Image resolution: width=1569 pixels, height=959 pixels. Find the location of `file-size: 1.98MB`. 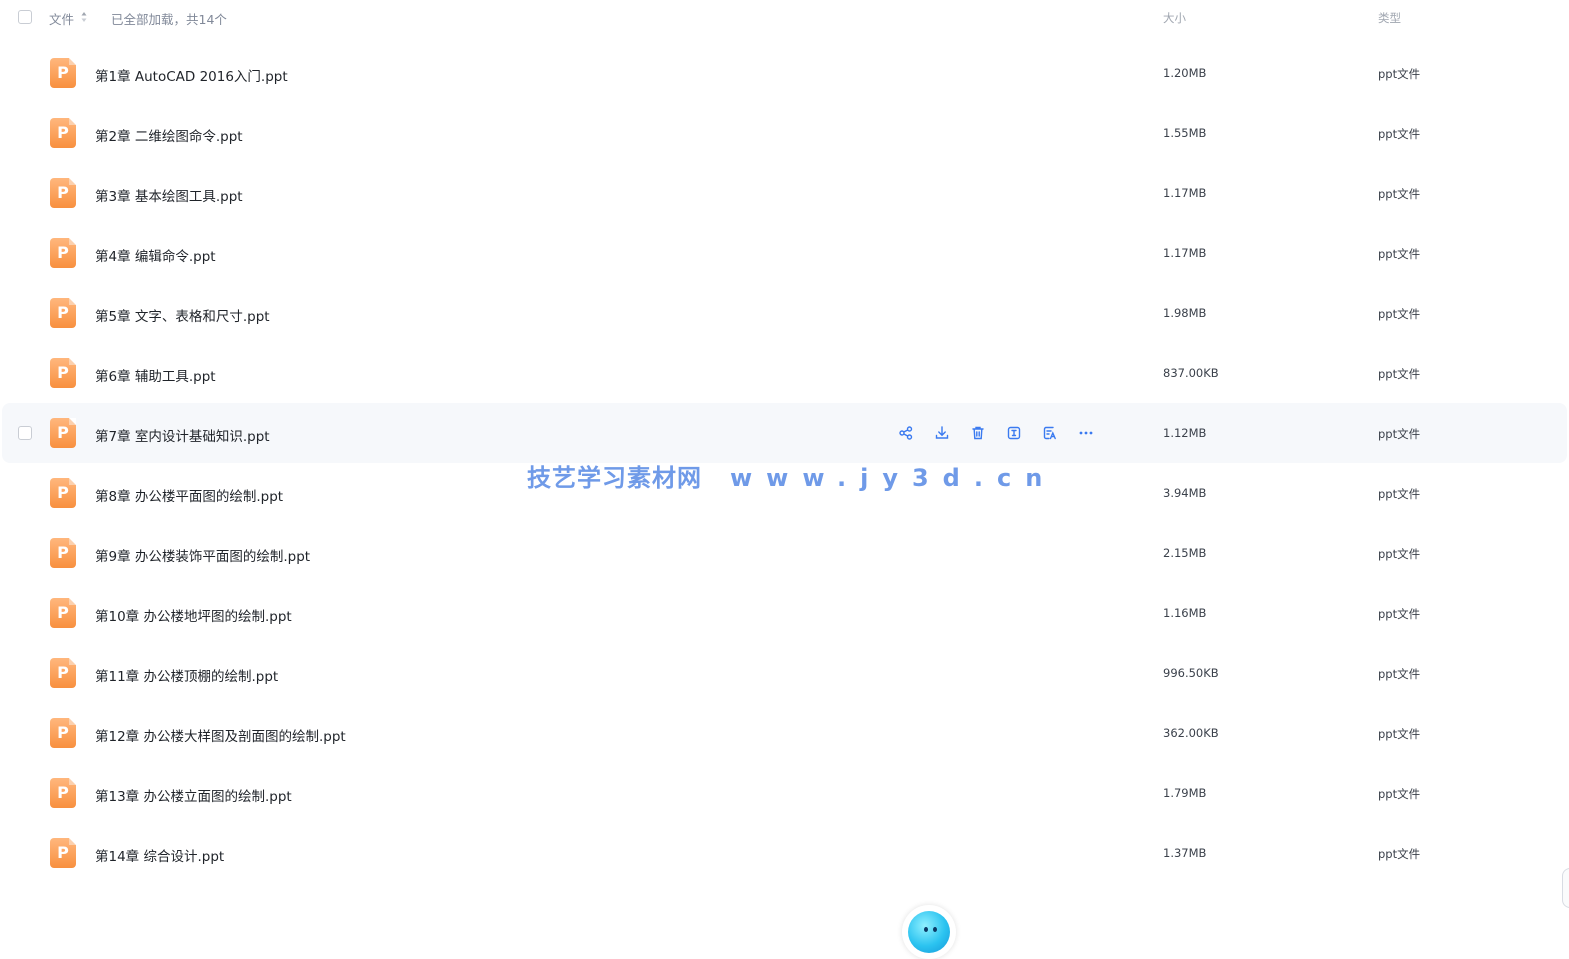

file-size: 1.98MB is located at coordinates (1185, 313).